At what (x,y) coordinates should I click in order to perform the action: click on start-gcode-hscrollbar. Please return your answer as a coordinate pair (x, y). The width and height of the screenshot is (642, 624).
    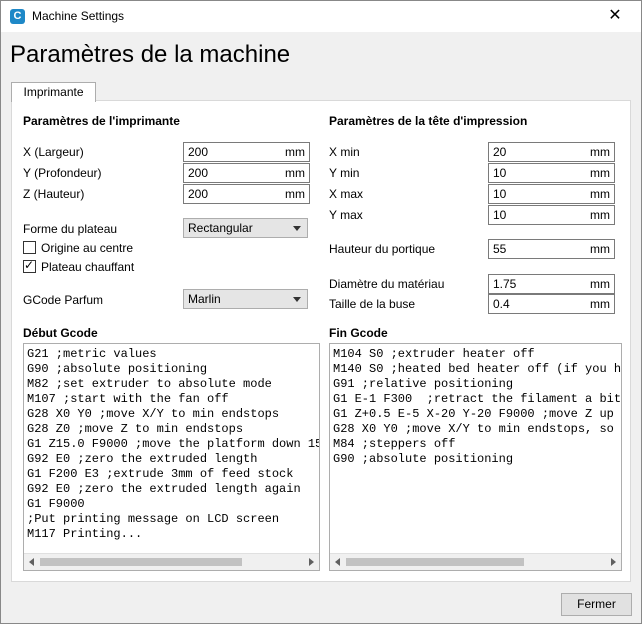
    Looking at the image, I should click on (171, 561).